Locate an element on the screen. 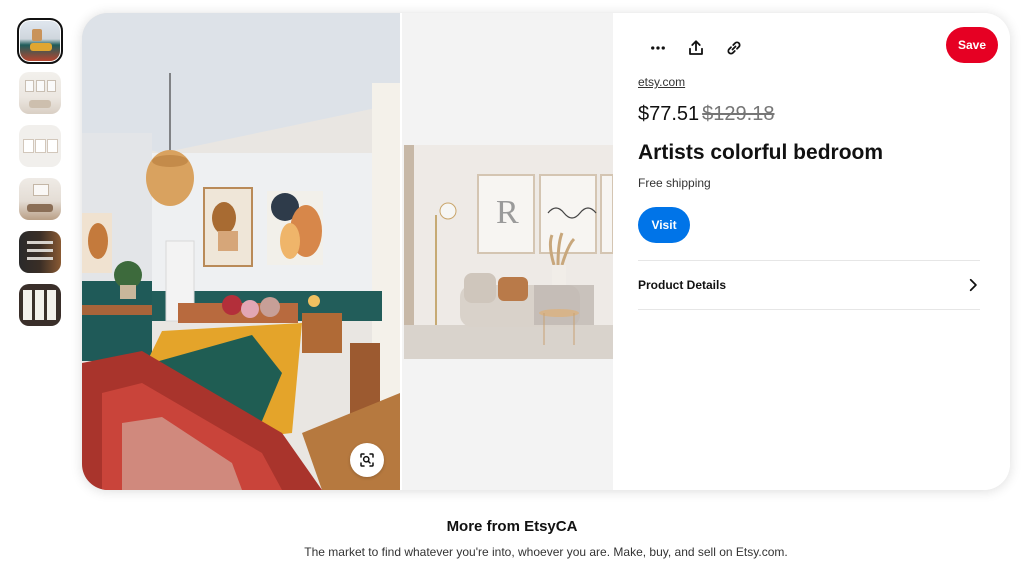  more-from-prefix: More from is located at coordinates (483, 526).